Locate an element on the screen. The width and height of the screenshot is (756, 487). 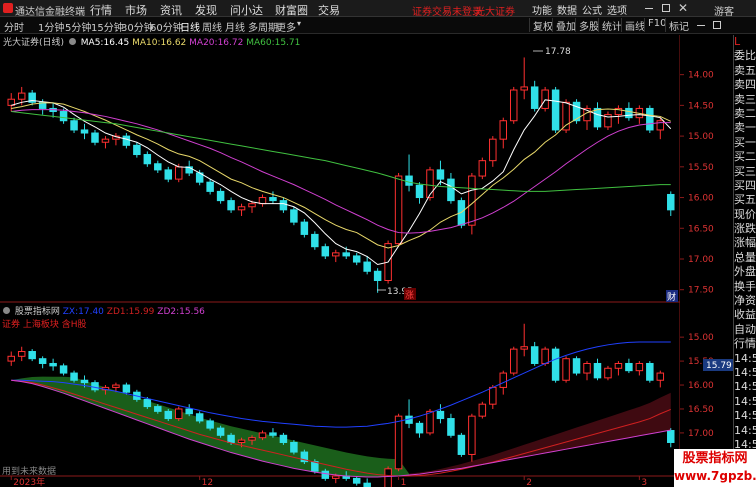
watermark-line1: 股票指标网 is located at coordinates (715, 458).